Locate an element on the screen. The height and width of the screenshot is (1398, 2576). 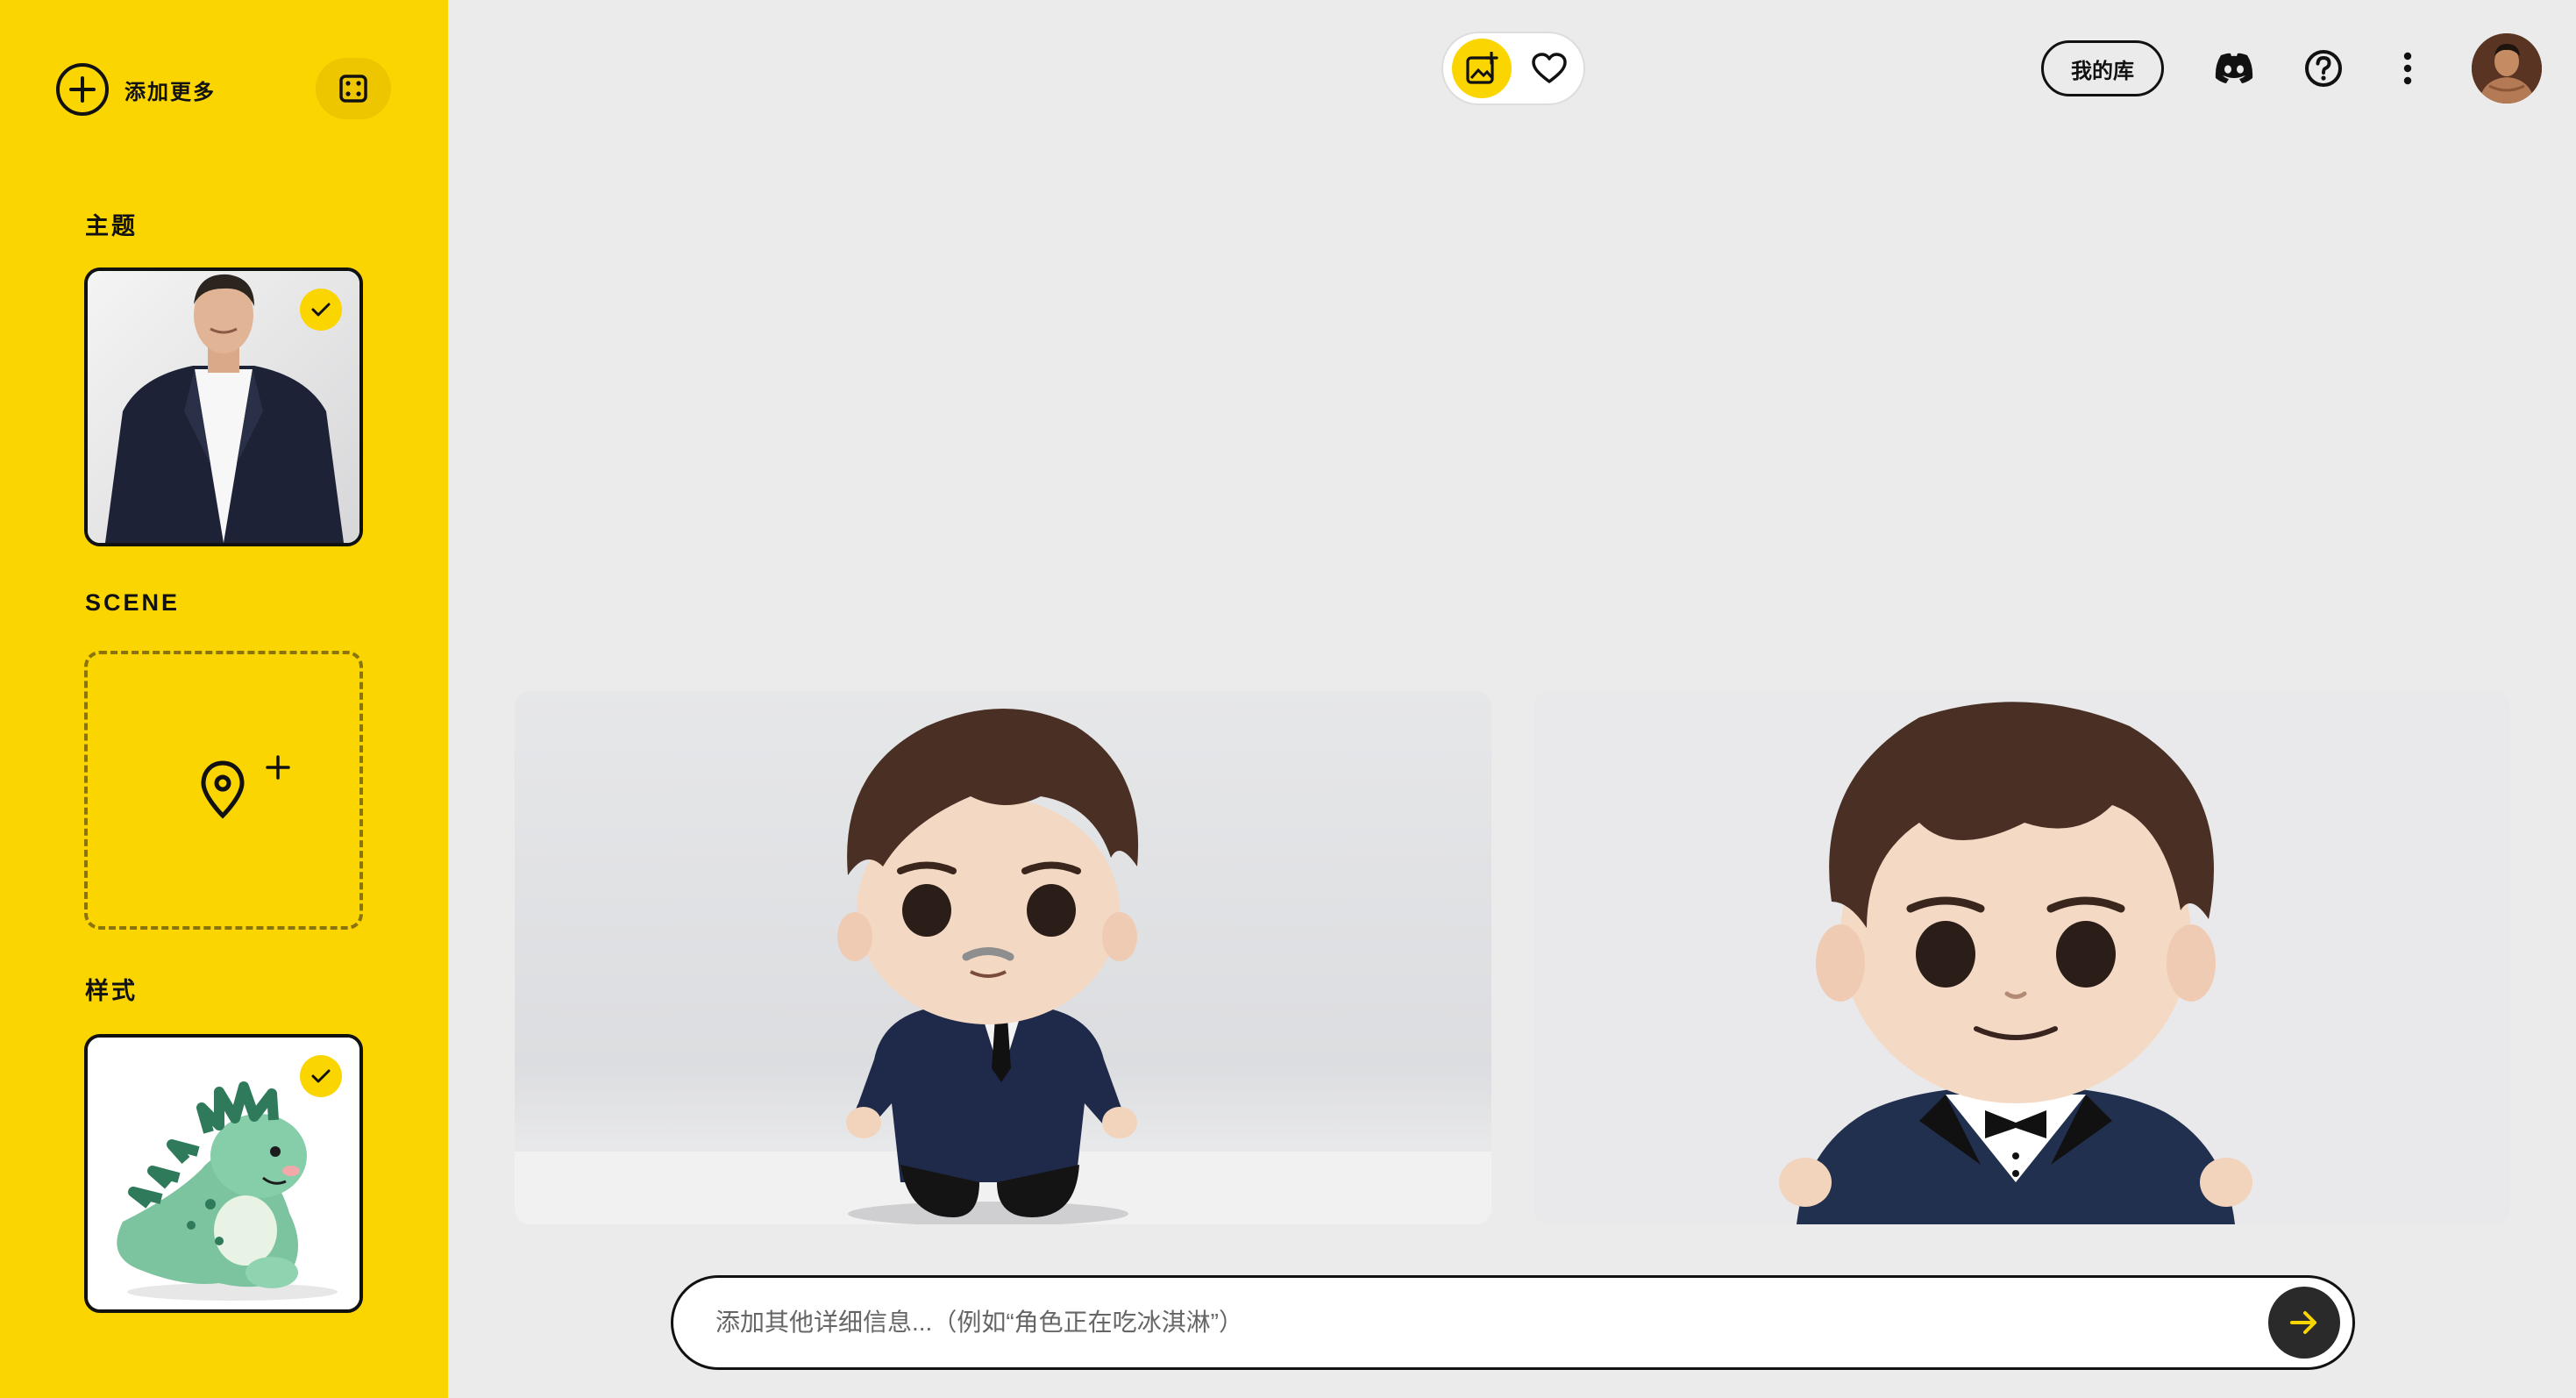
heart-icon is located at coordinates (1549, 68).